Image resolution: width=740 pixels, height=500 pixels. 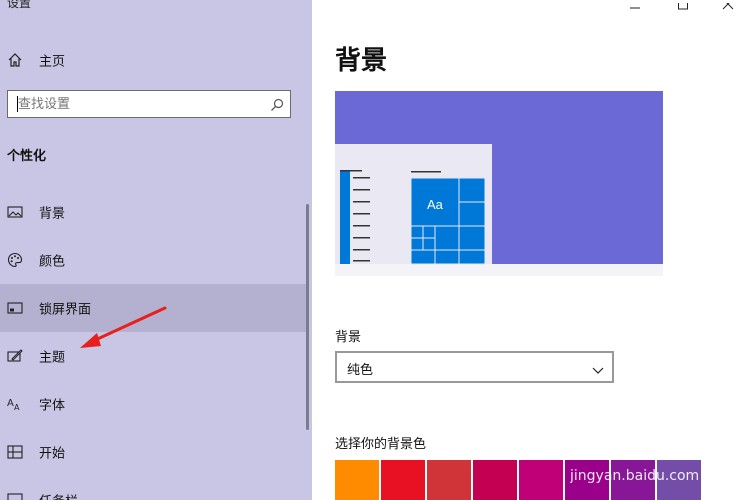 I want to click on maximize-button, so click(x=683, y=6).